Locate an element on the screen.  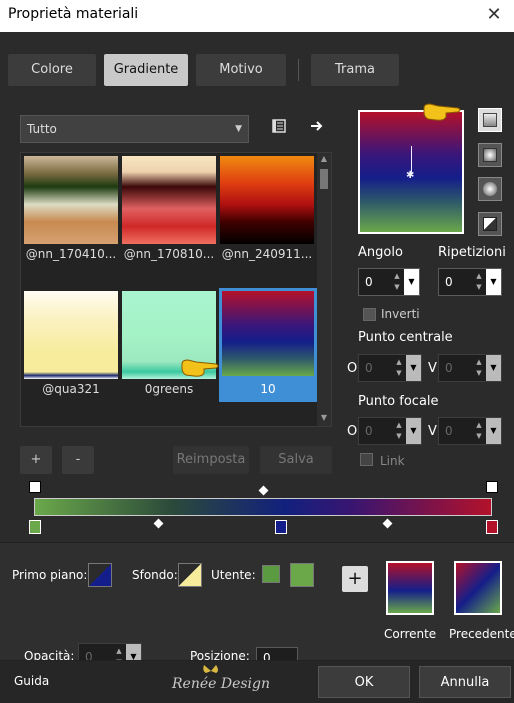
gallery-item-label: @qua321 is located at coordinates (71, 389).